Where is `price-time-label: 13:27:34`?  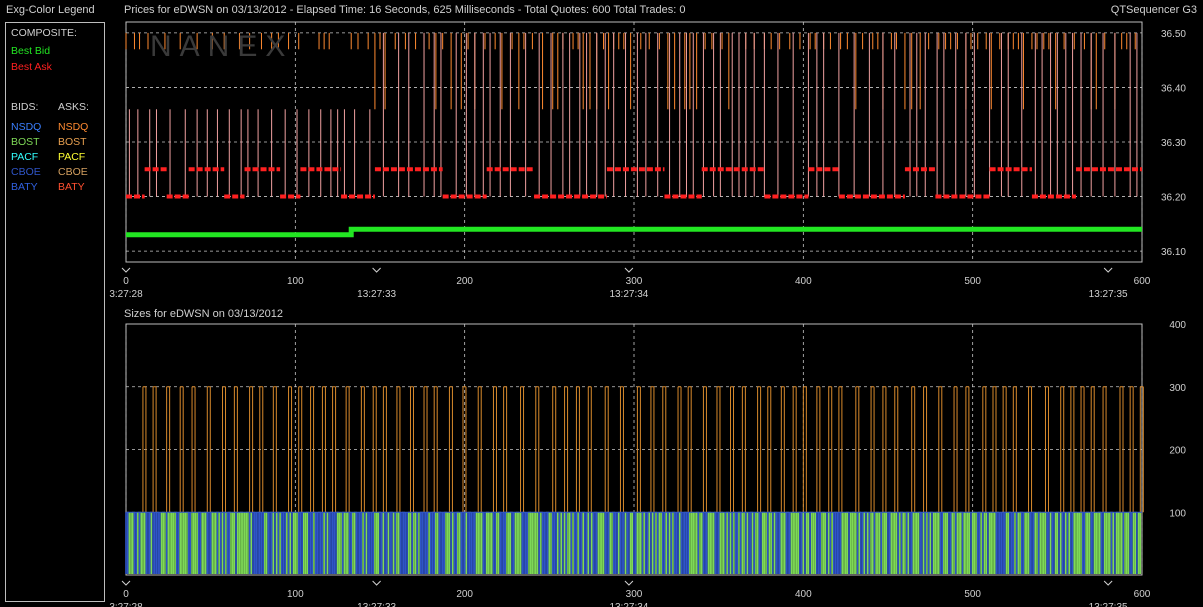
price-time-label: 13:27:34 is located at coordinates (628, 294).